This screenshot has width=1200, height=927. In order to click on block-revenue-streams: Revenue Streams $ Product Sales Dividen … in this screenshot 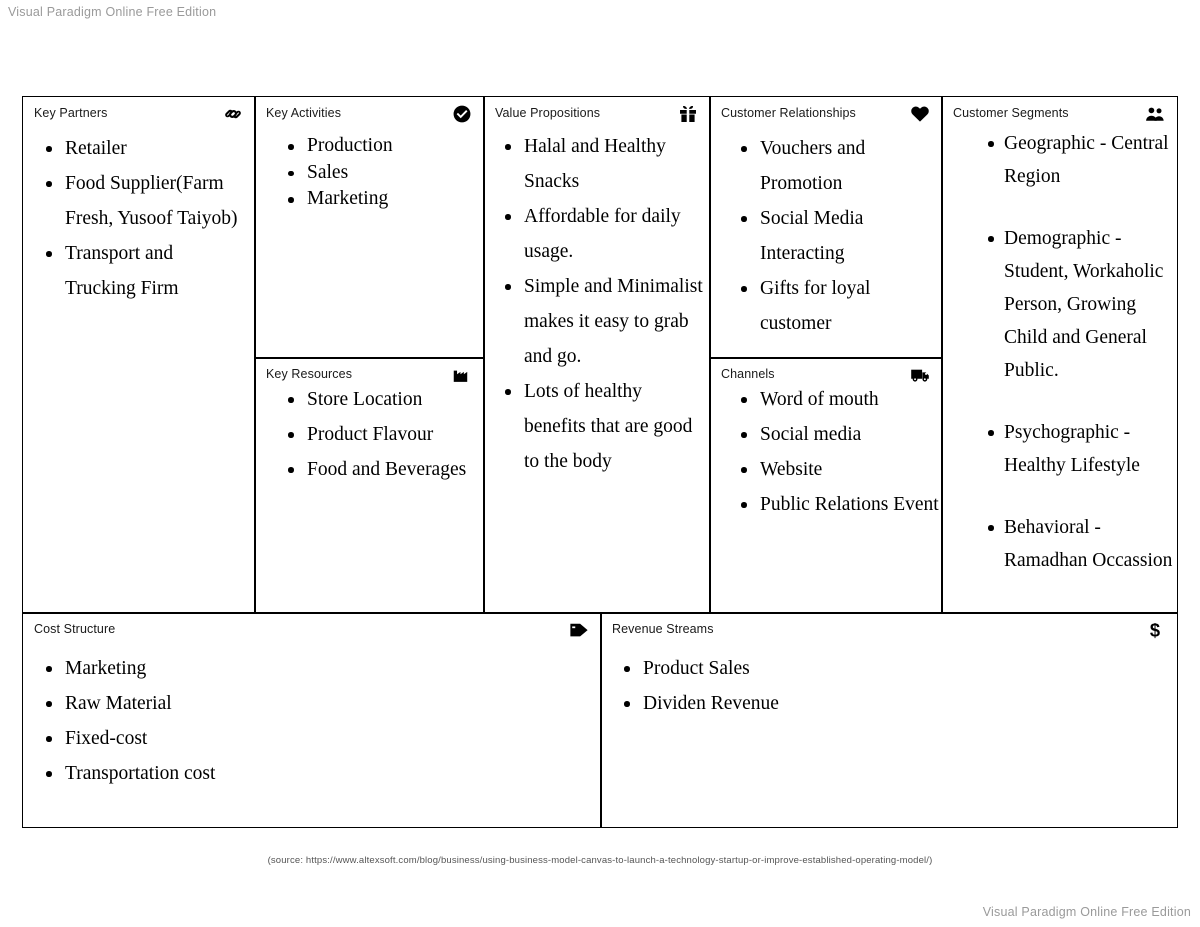, I will do `click(889, 720)`.